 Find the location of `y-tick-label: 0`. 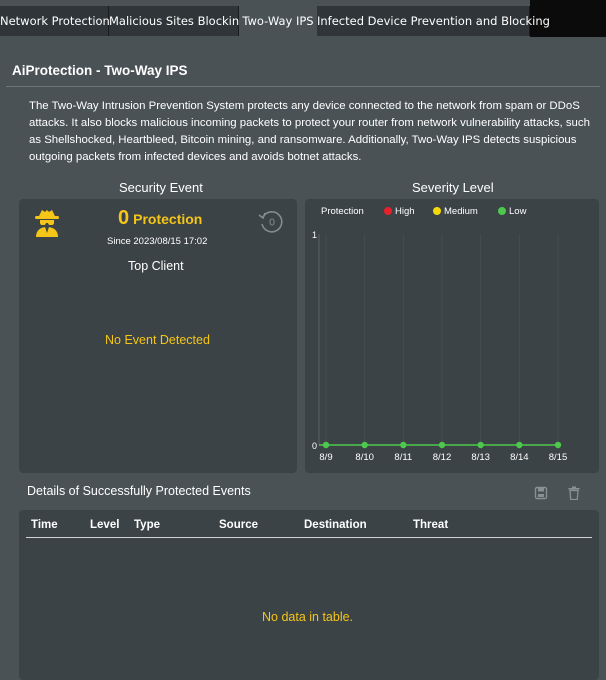

y-tick-label: 0 is located at coordinates (314, 446).